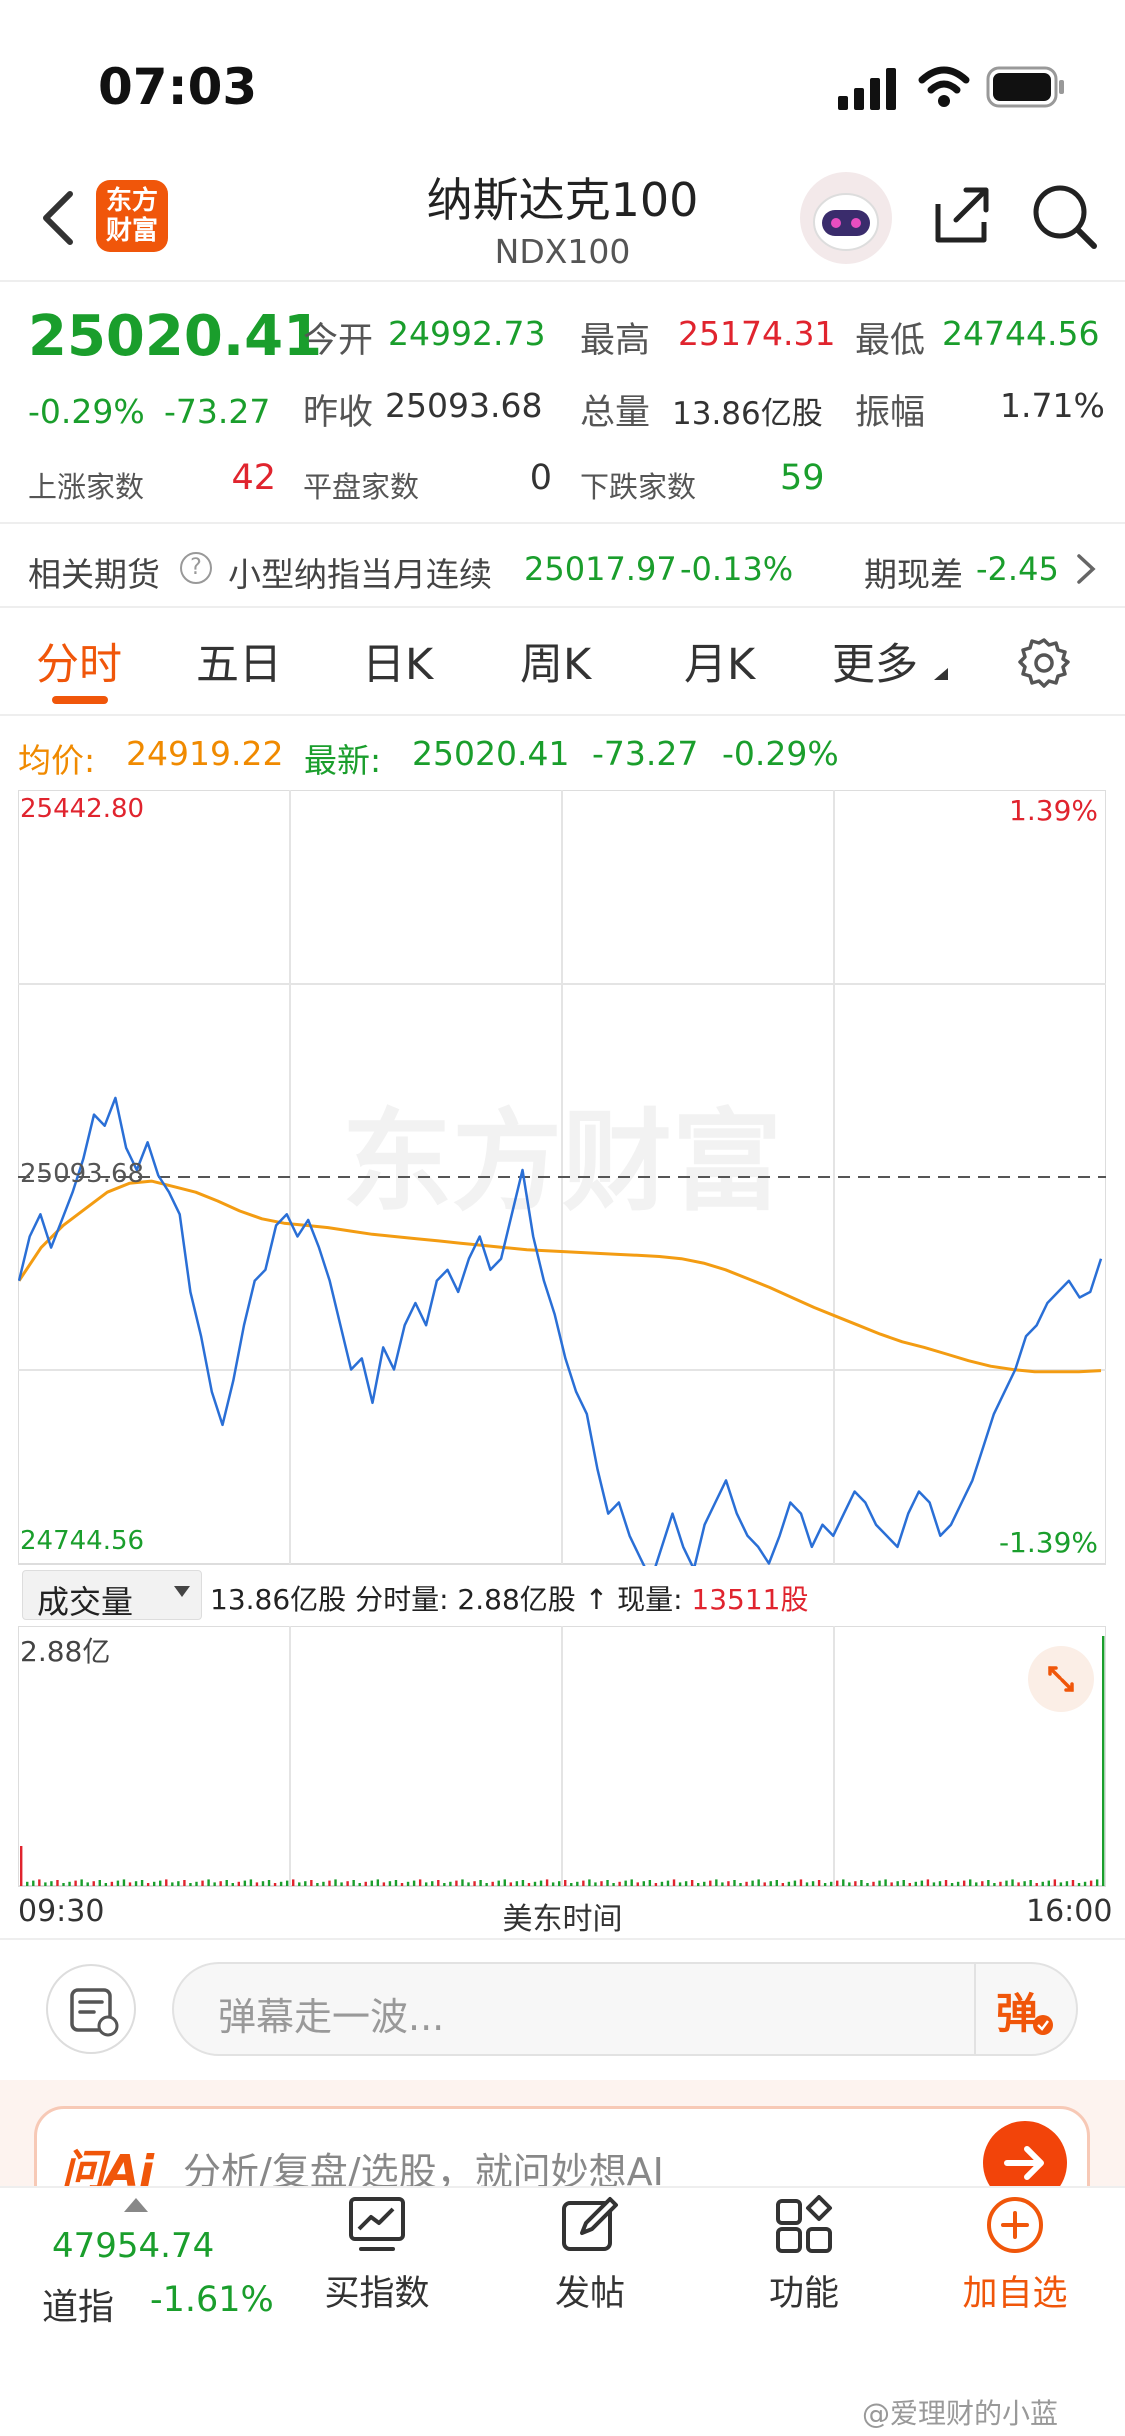 The image size is (1125, 2436). Describe the element at coordinates (961, 215) in the screenshot. I see `share-icon` at that location.